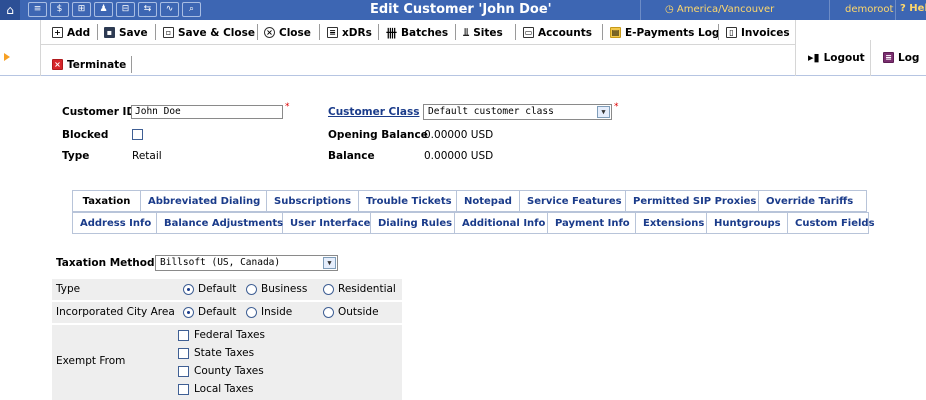  I want to click on tab-user-interface: User Interface, so click(327, 223).